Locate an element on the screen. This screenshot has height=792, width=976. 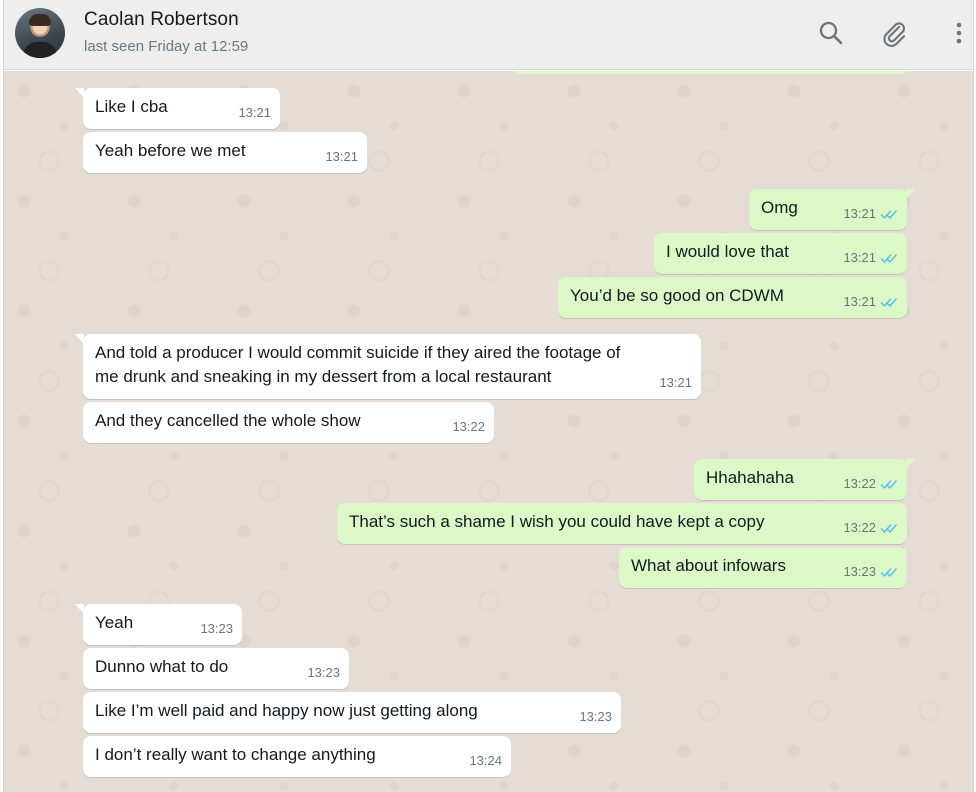
message-incoming: Dunno what to do 13:23 is located at coordinates (216, 668).